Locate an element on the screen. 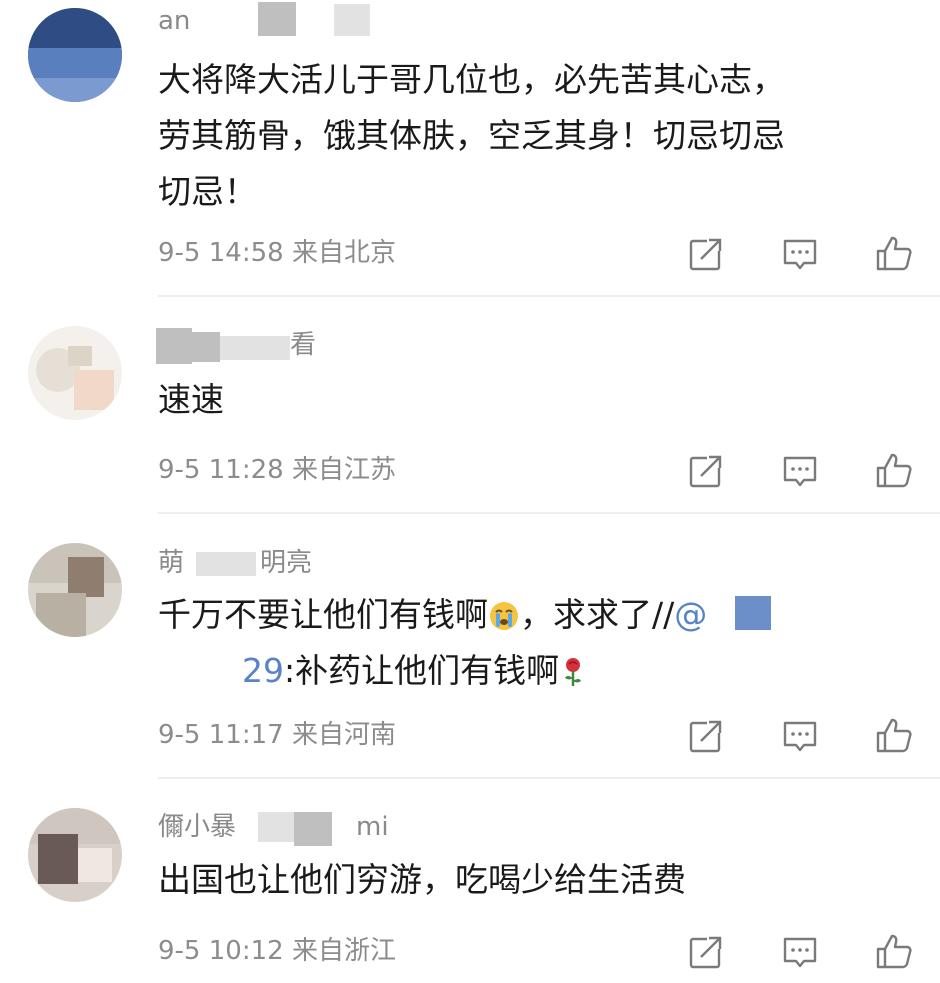  username: 萌 is located at coordinates (171, 563).